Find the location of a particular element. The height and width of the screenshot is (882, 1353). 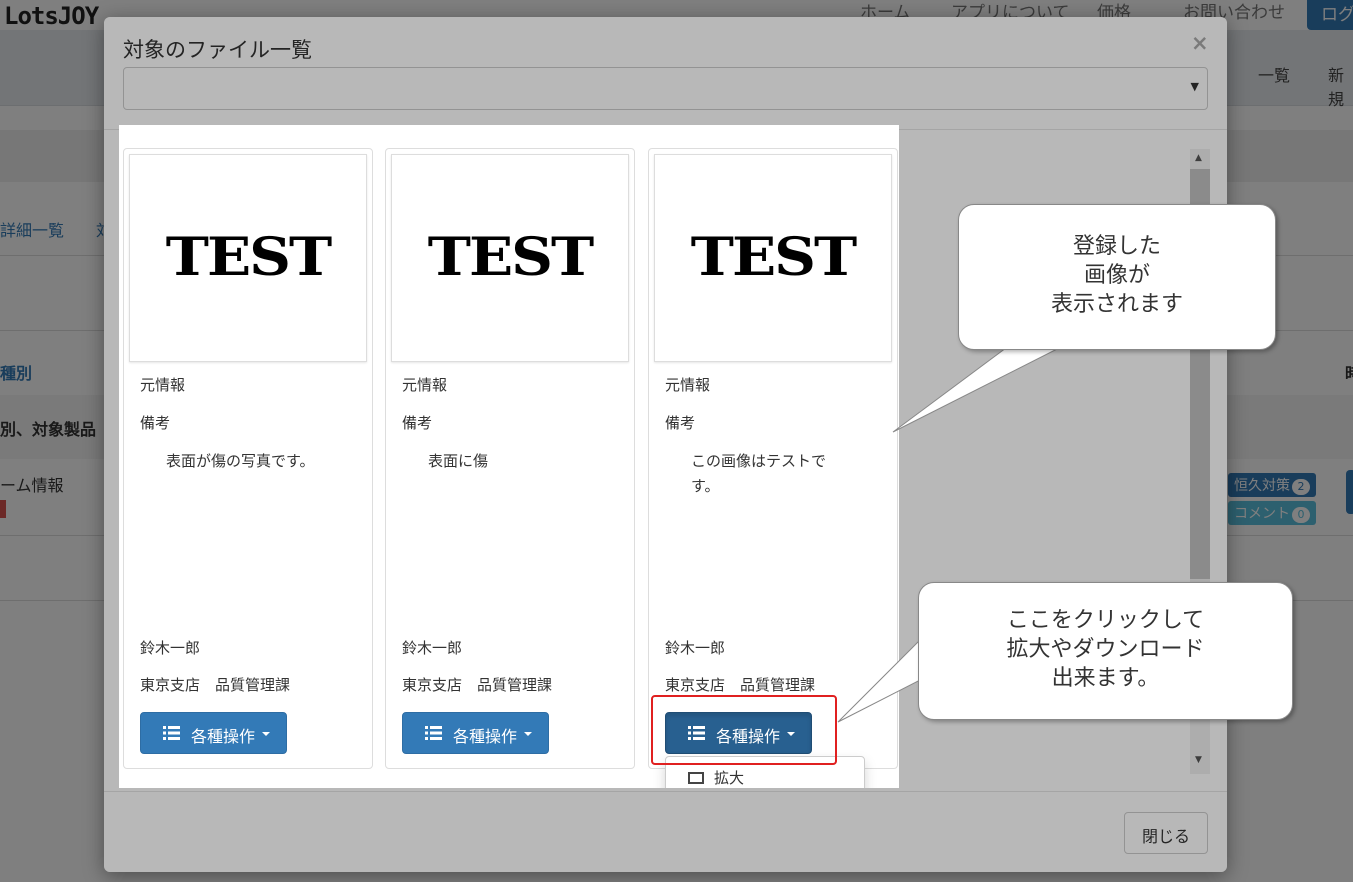

operations-callout: ここをクリックして 拡大やダウンロード 出来ます。 is located at coordinates (1105, 651).